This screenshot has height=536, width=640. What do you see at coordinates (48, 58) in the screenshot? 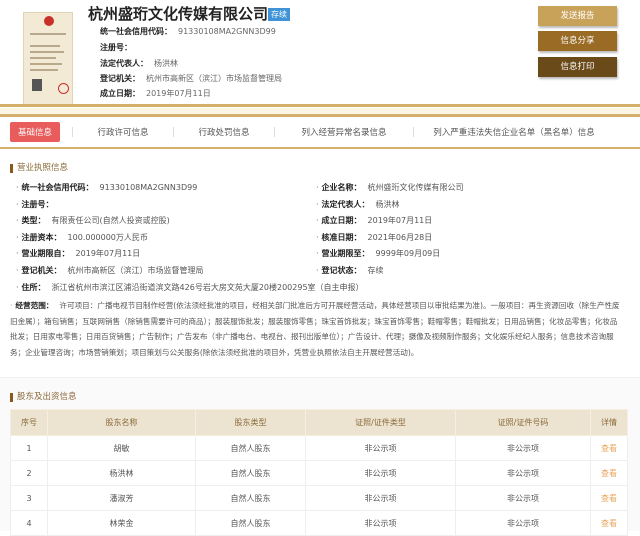
I see `business-license-thumbnail` at bounding box center [48, 58].